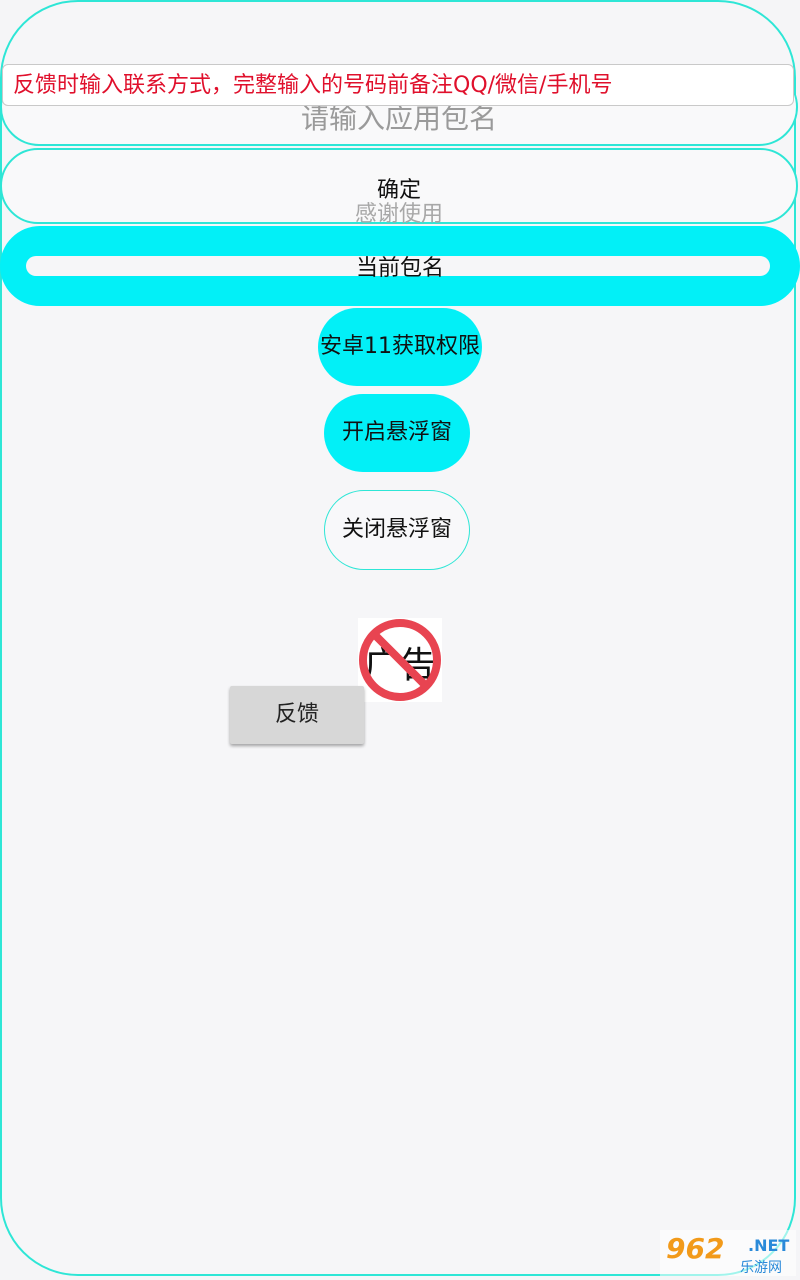  I want to click on no-ads-badge: 广告, so click(400, 660).